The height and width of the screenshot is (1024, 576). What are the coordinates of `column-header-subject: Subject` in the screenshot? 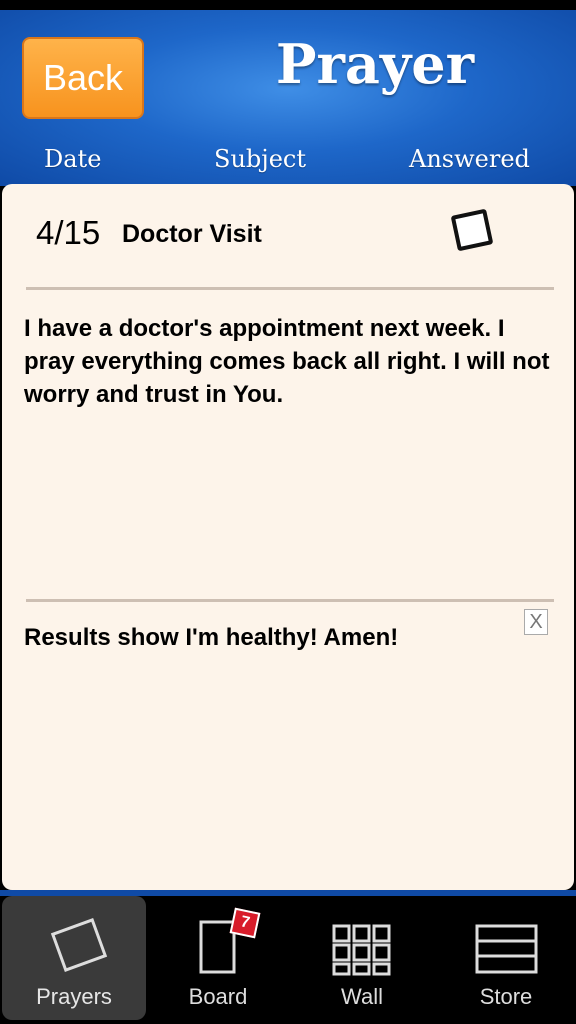 It's located at (260, 159).